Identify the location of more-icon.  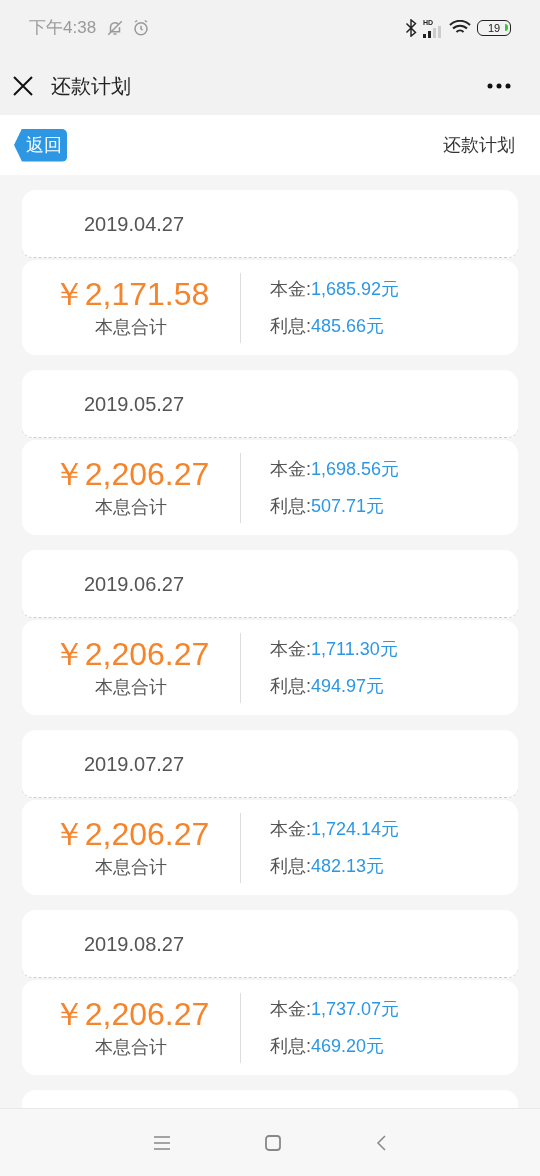
(499, 85).